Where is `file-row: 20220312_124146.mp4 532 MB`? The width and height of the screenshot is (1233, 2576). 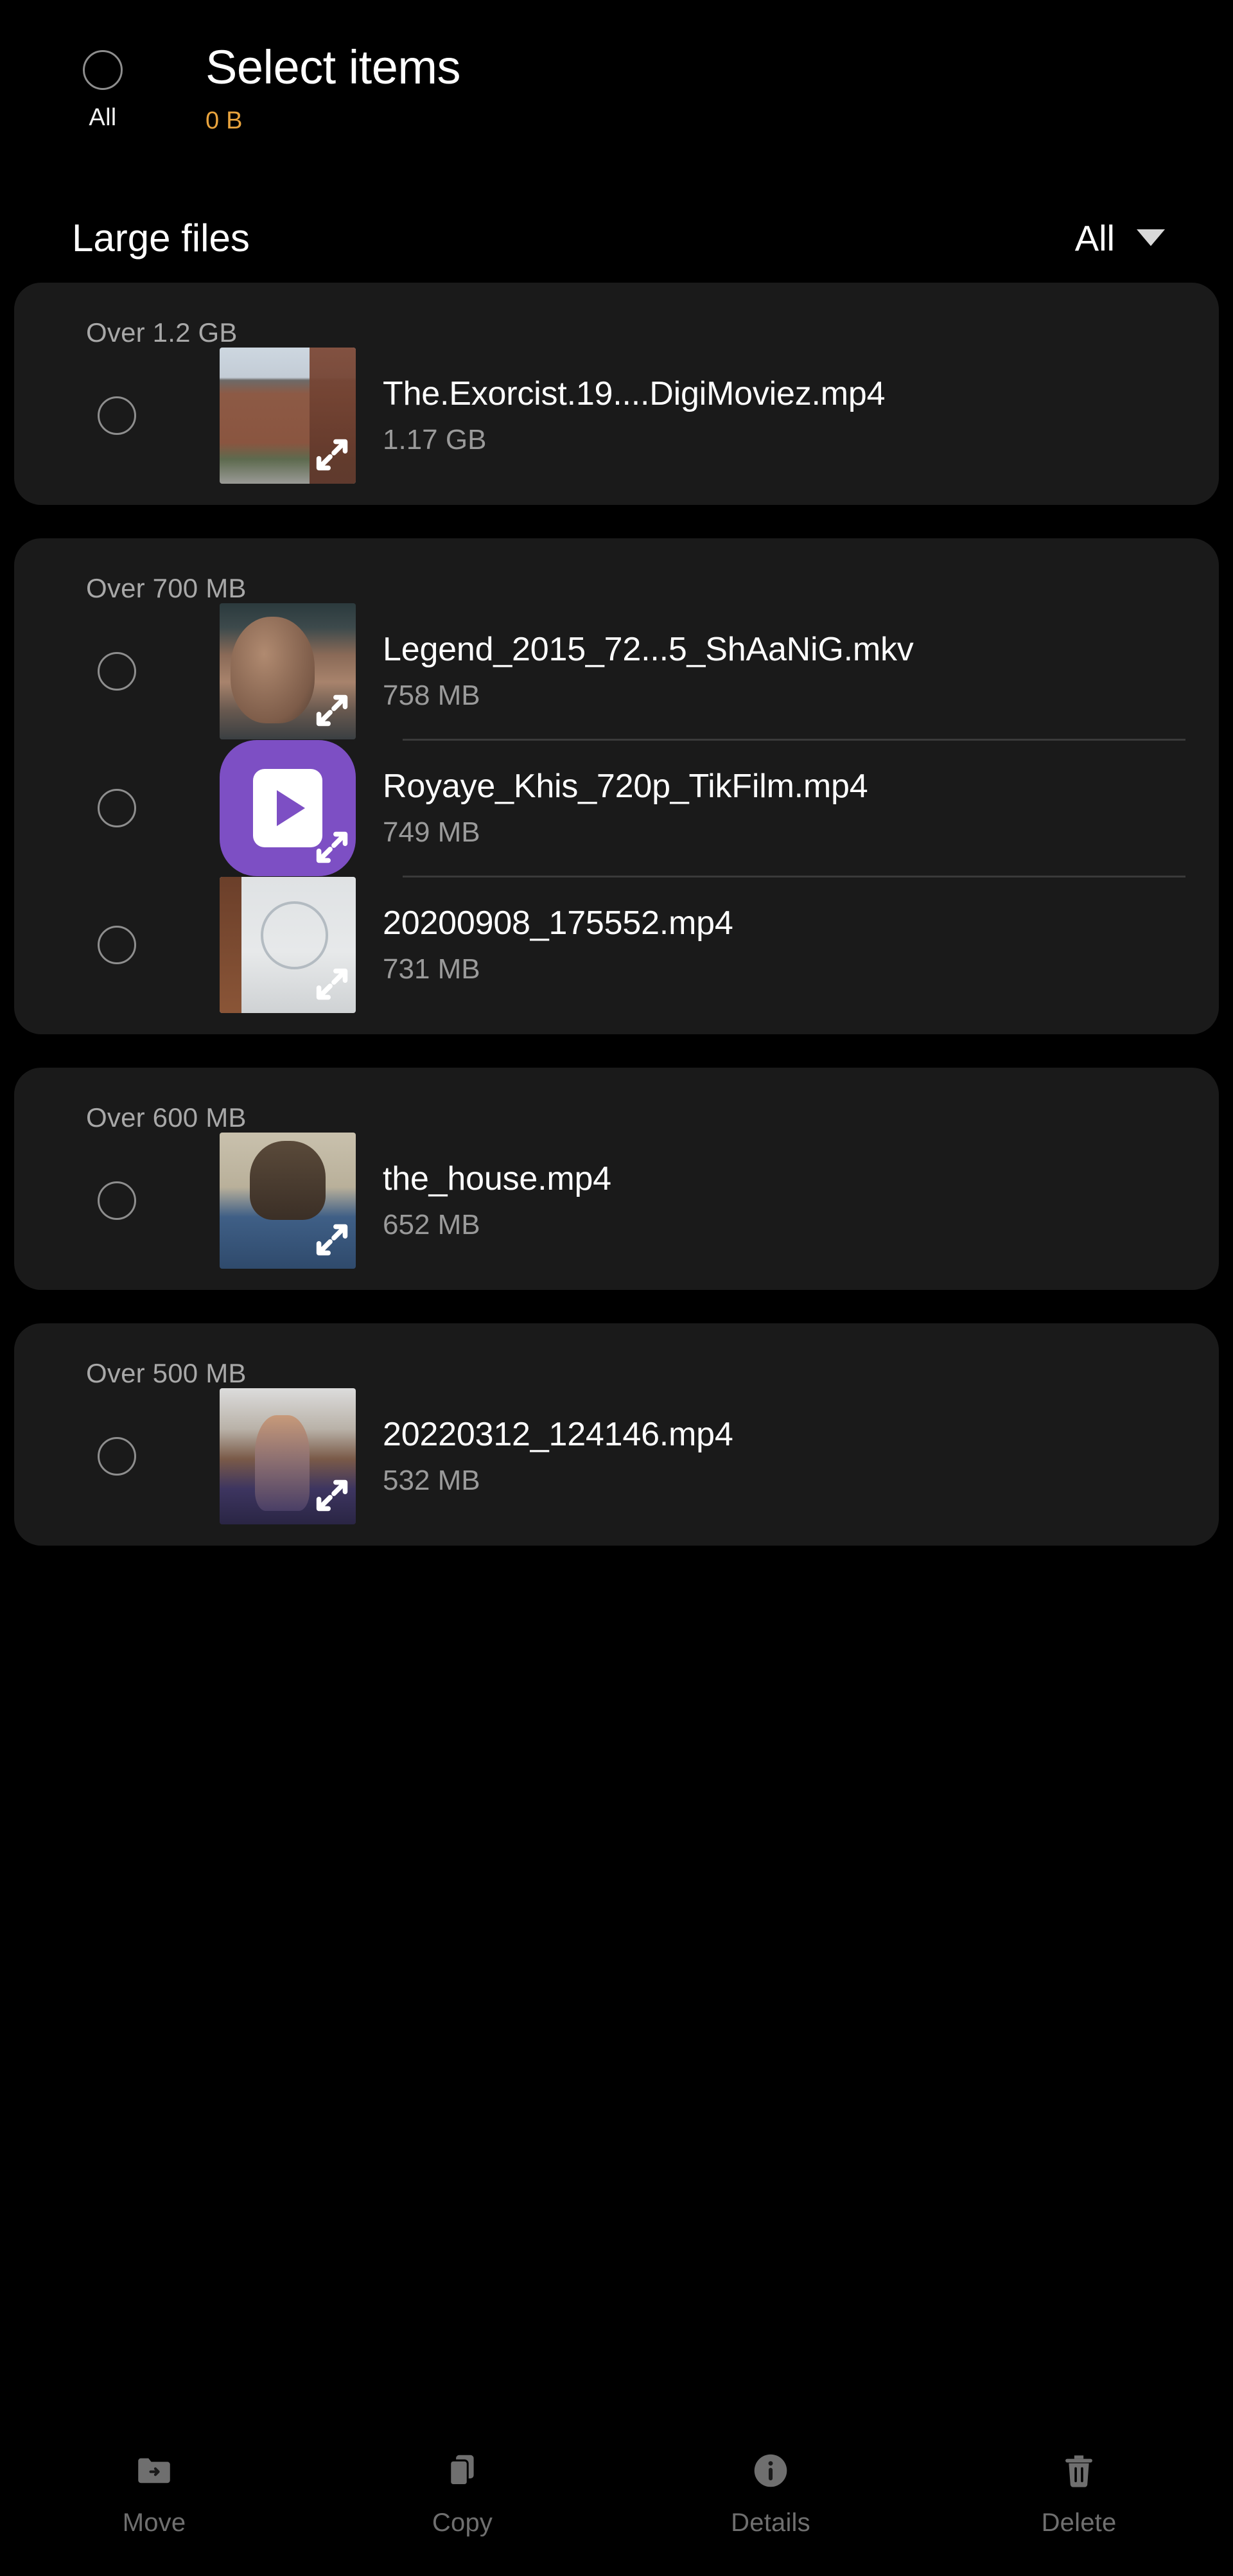 file-row: 20220312_124146.mp4 532 MB is located at coordinates (617, 1456).